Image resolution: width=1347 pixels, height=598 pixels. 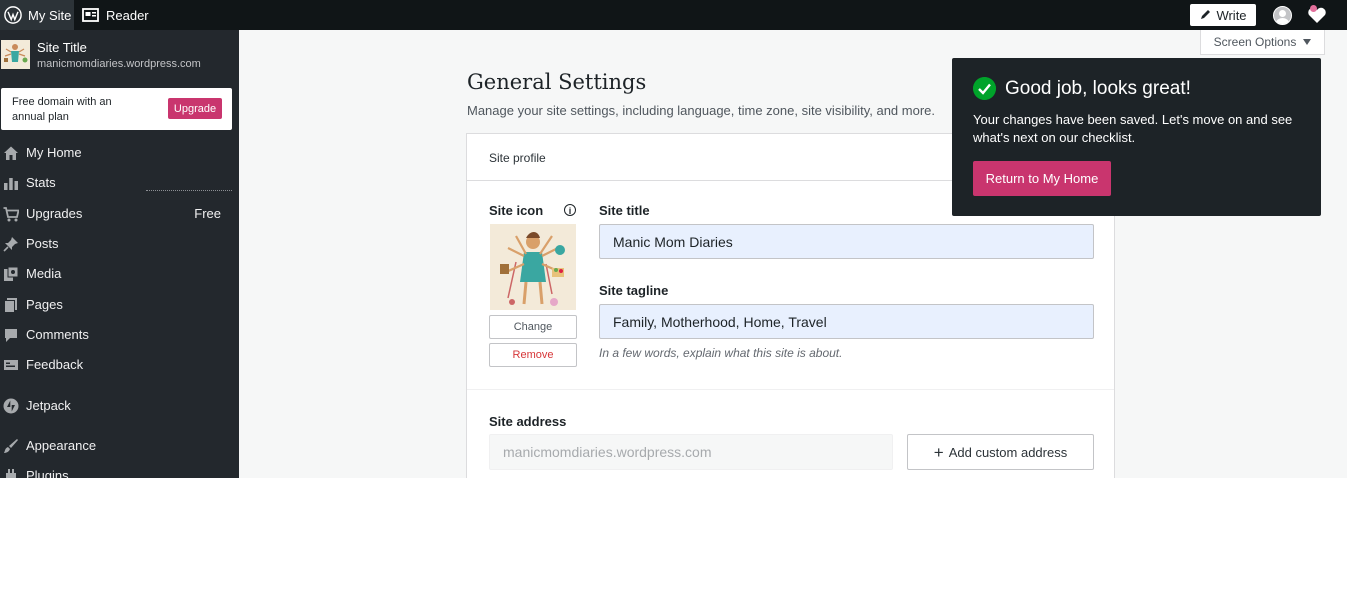 What do you see at coordinates (1313, 8) in the screenshot?
I see `notification-dot` at bounding box center [1313, 8].